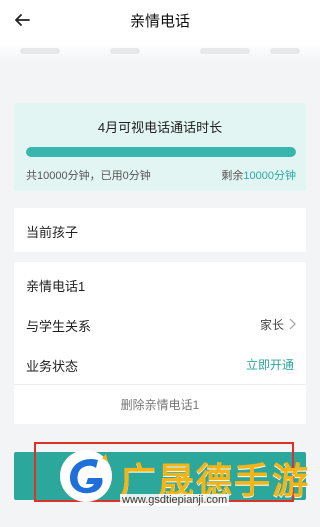  I want to click on call-duration-title: 4月可视电话通话时长, so click(160, 127).